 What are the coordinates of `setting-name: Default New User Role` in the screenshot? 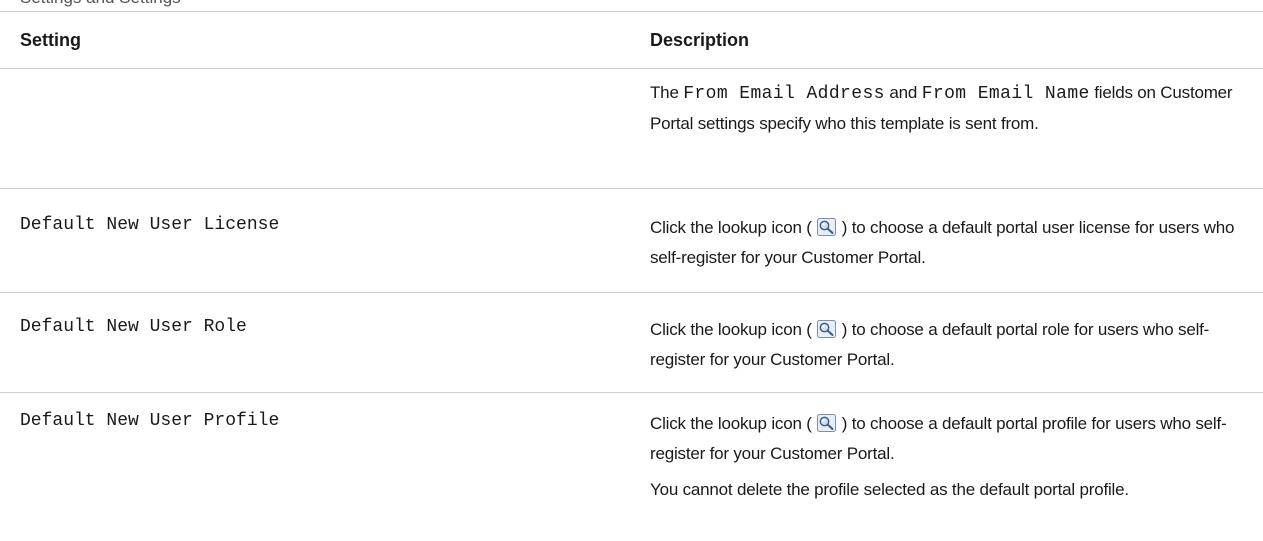 It's located at (133, 327).